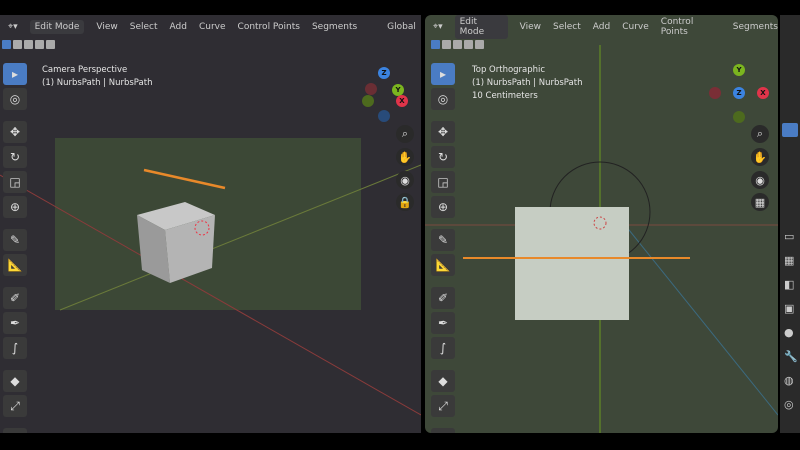 The width and height of the screenshot is (800, 450). What do you see at coordinates (401, 27) in the screenshot?
I see `orientation-select: Global` at bounding box center [401, 27].